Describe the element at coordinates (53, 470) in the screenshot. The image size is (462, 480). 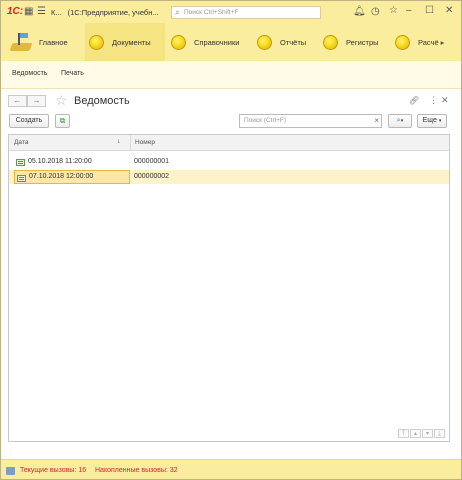
I see `current-calls: Текущие вызовы: 16` at that location.